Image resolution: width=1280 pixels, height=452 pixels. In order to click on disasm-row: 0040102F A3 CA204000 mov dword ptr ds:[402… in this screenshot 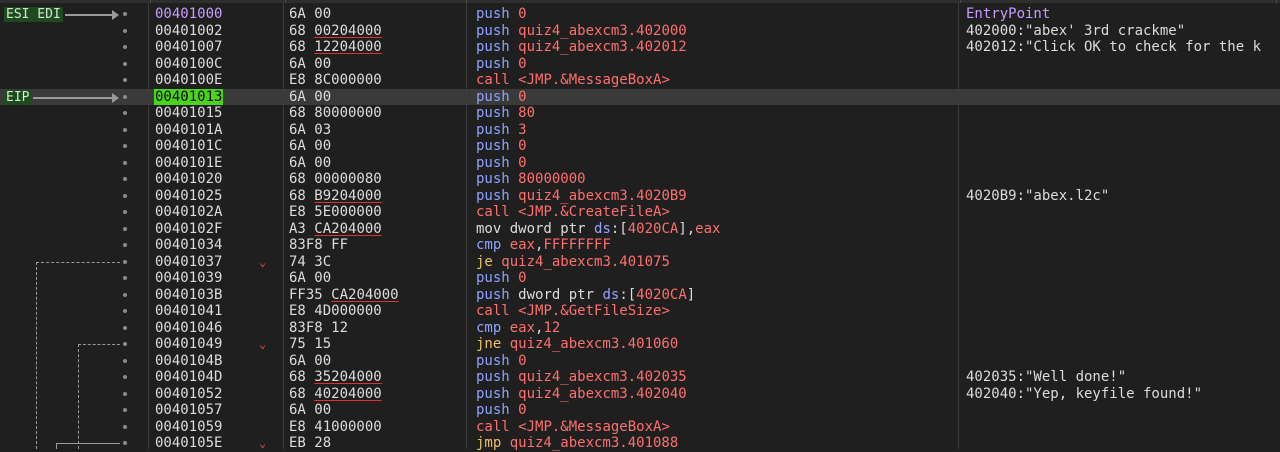, I will do `click(640, 229)`.